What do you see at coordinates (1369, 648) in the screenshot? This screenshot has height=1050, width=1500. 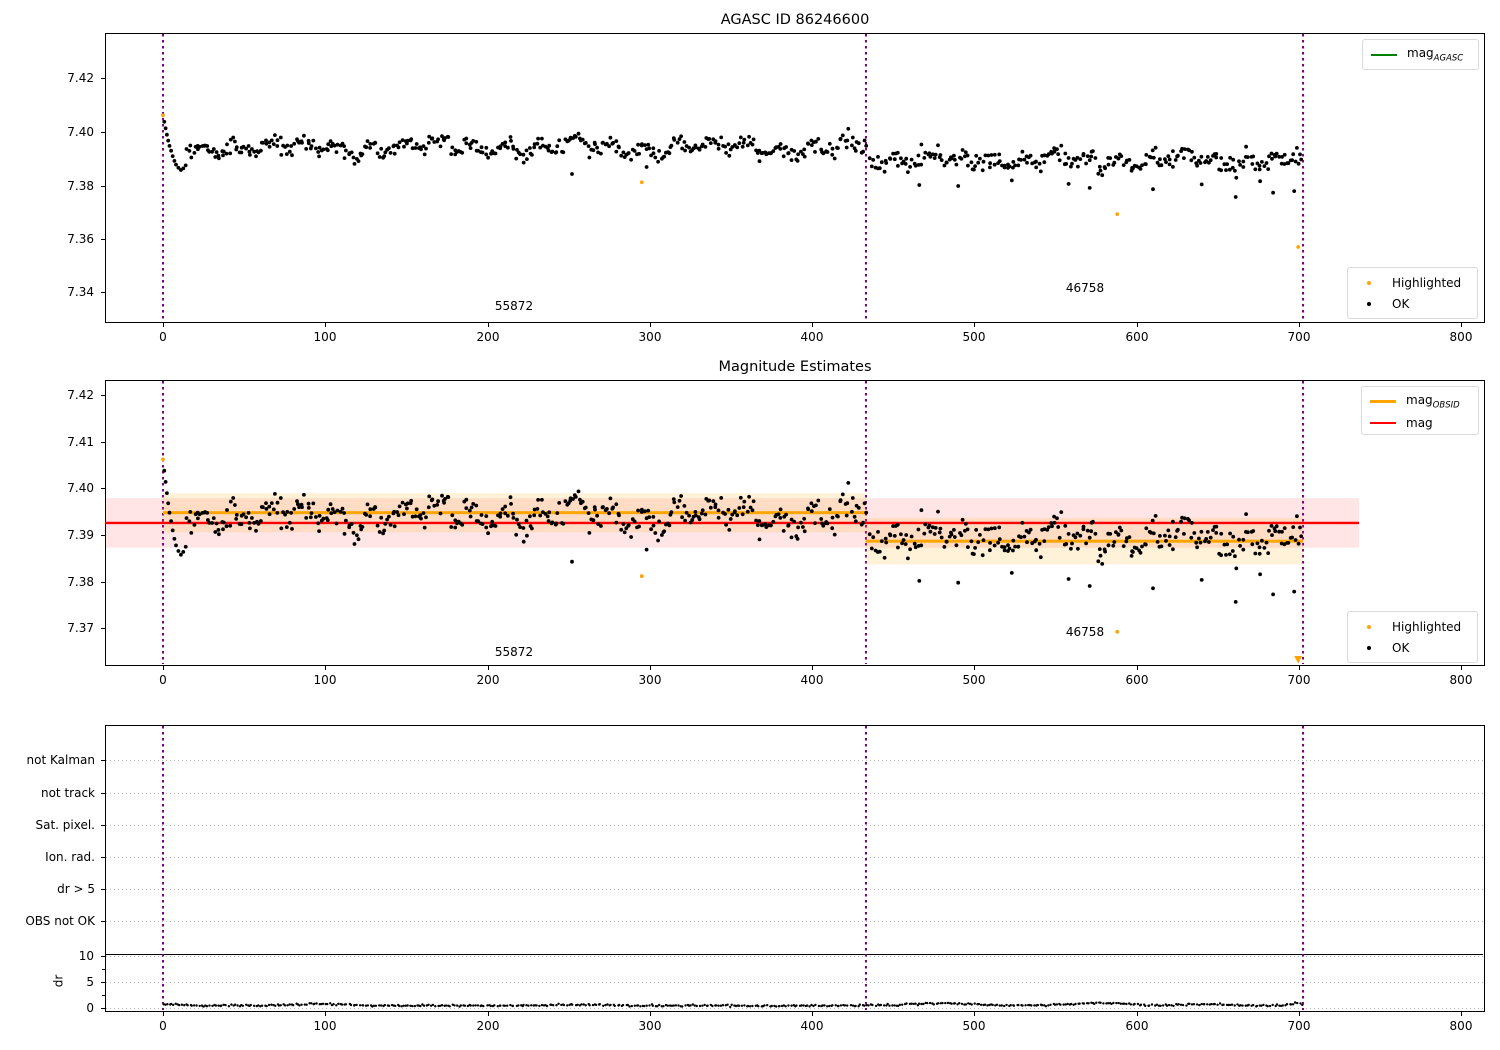 I see `ok-point-swatch` at bounding box center [1369, 648].